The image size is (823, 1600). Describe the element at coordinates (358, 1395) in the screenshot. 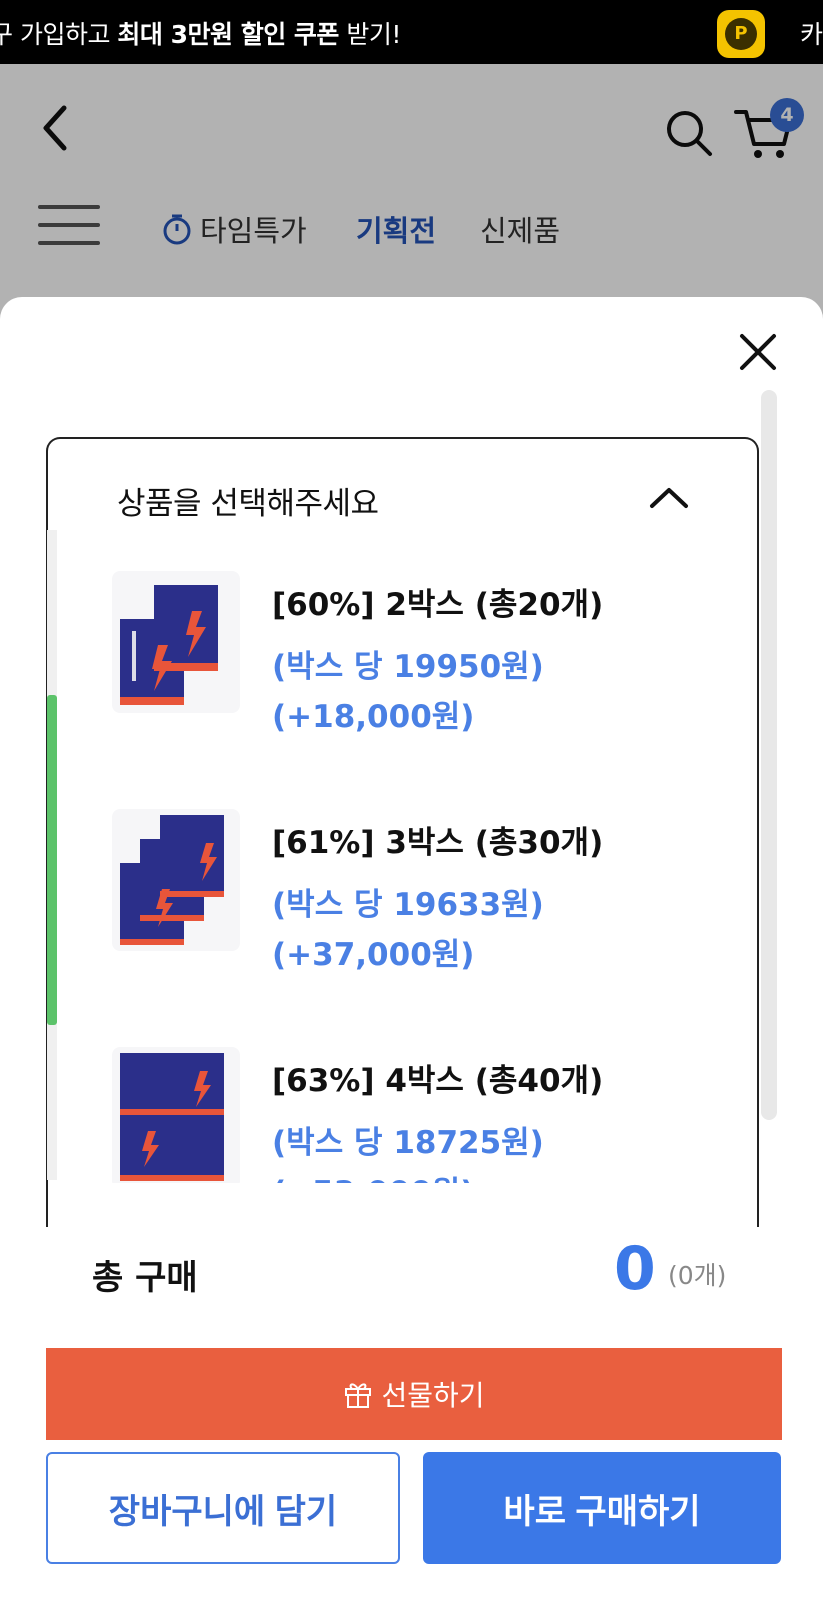

I see `gift-icon` at that location.